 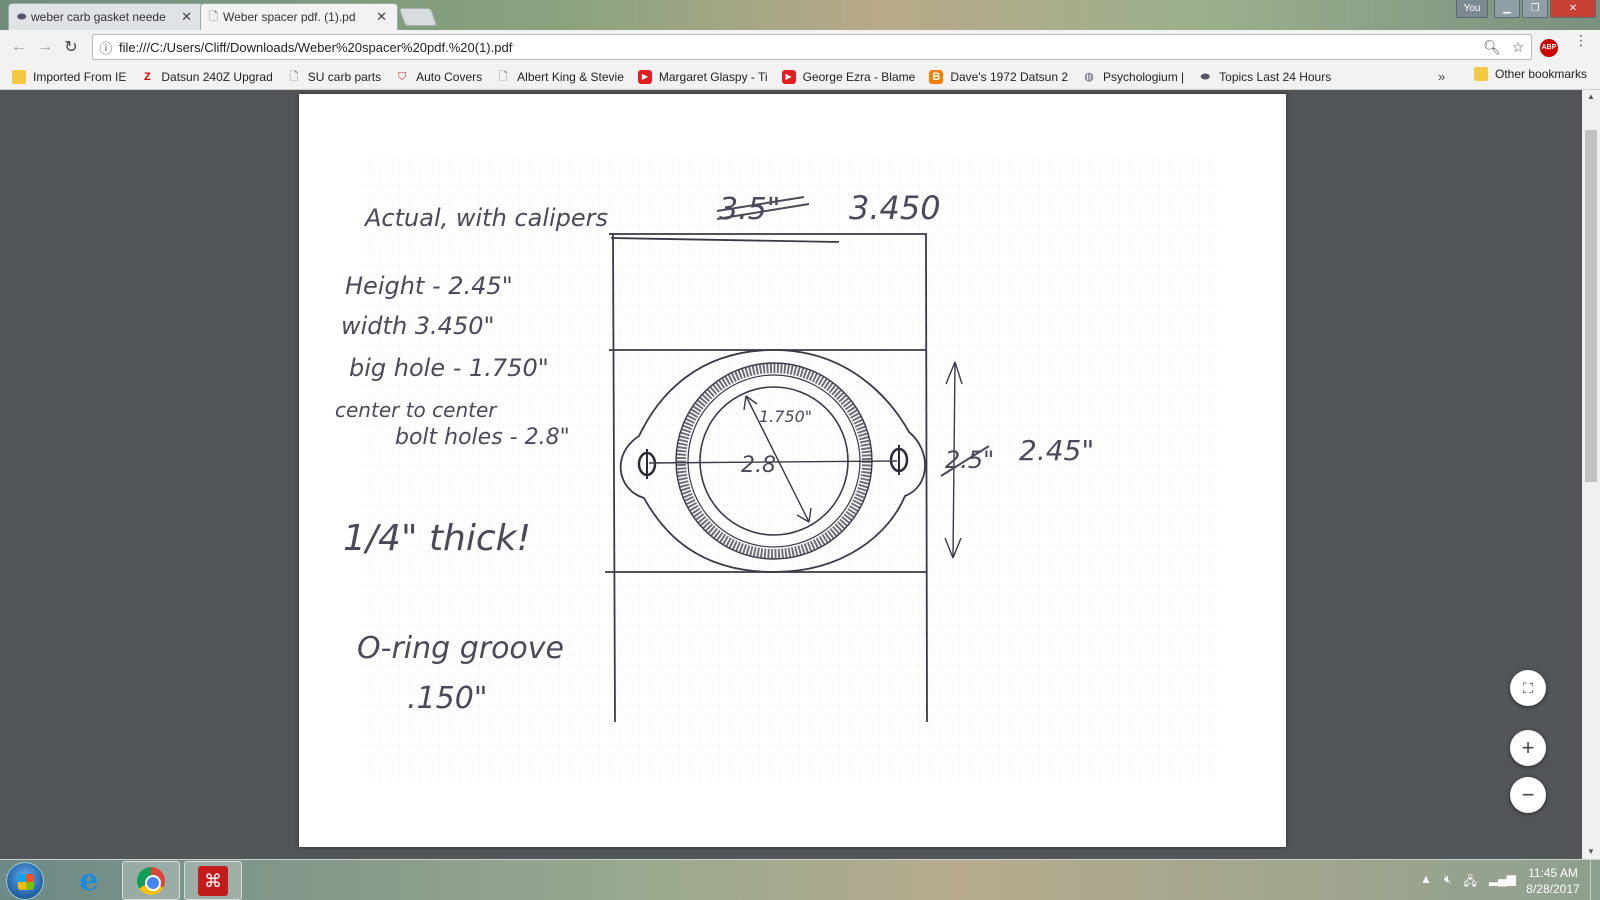 What do you see at coordinates (1448, 882) in the screenshot?
I see `volume-muted-icon: 🔇︎` at bounding box center [1448, 882].